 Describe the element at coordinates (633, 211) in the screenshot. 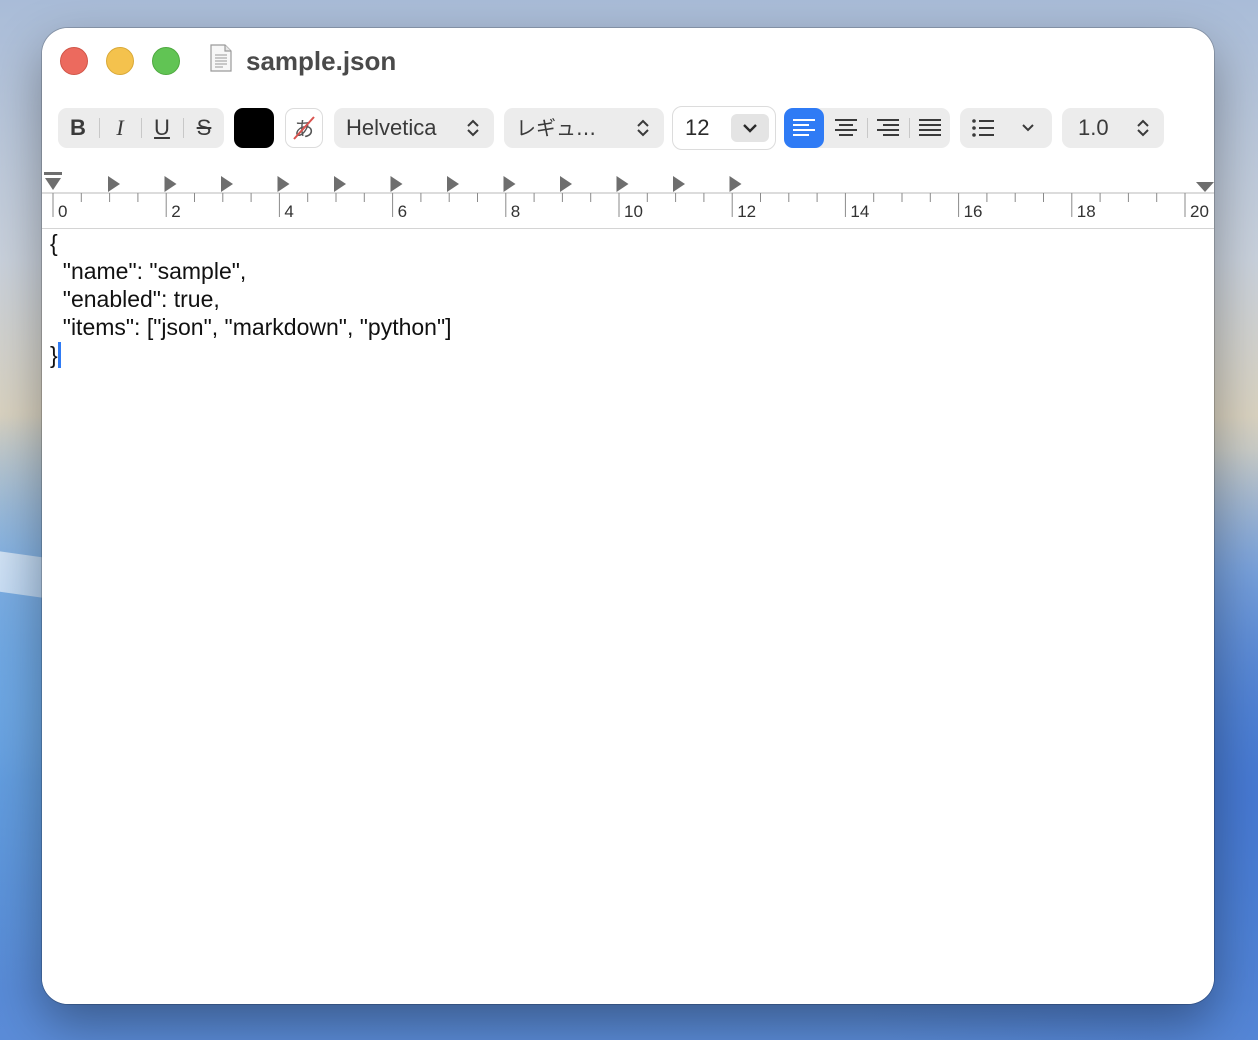

I see `ruler-label: 10` at that location.